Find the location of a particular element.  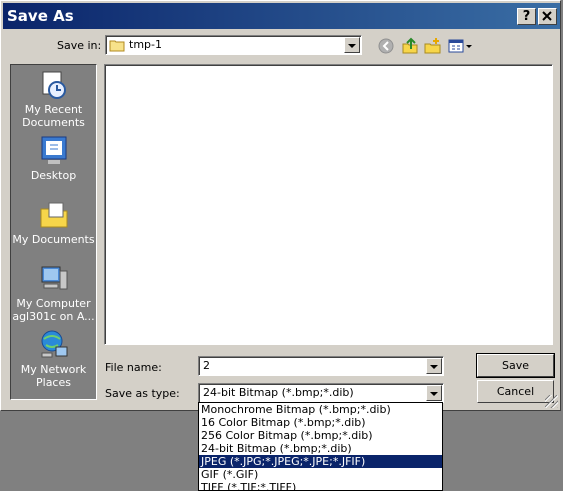

place-my-documents: My Documents is located at coordinates (53, 222).